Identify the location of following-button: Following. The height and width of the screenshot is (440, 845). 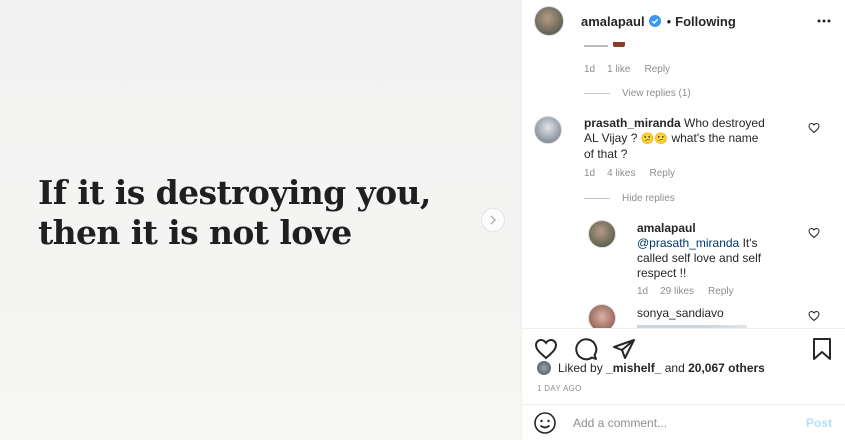
(705, 21).